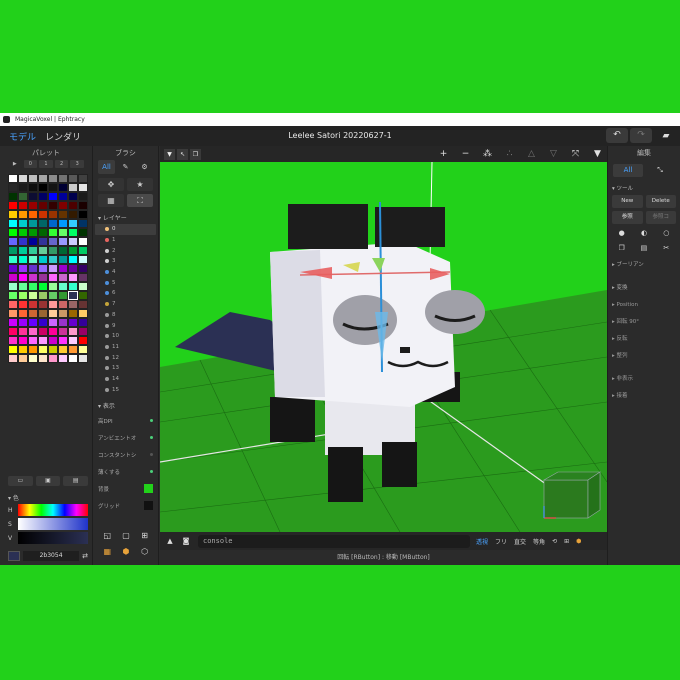 This screenshot has width=680, height=680. What do you see at coordinates (125, 304) in the screenshot?
I see `layer-item: 7` at bounding box center [125, 304].